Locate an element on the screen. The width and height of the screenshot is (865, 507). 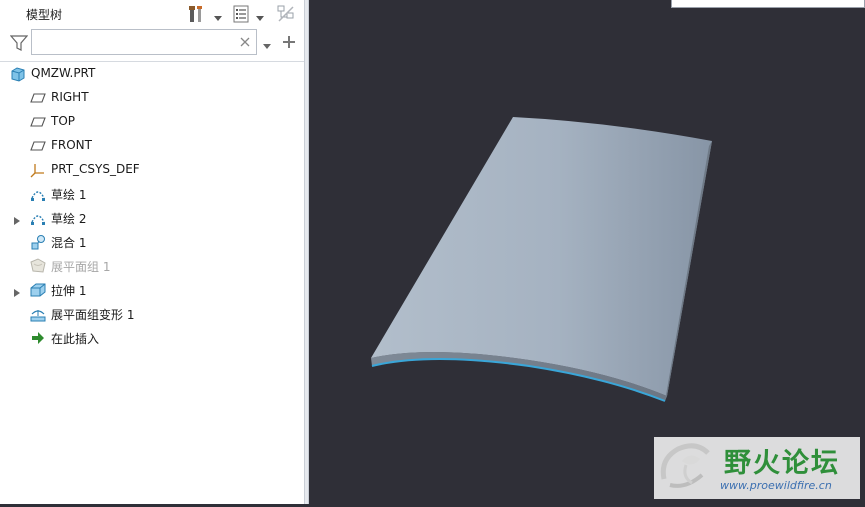
watermark: 野火论坛 www.proewildfire.cn is located at coordinates (757, 468).